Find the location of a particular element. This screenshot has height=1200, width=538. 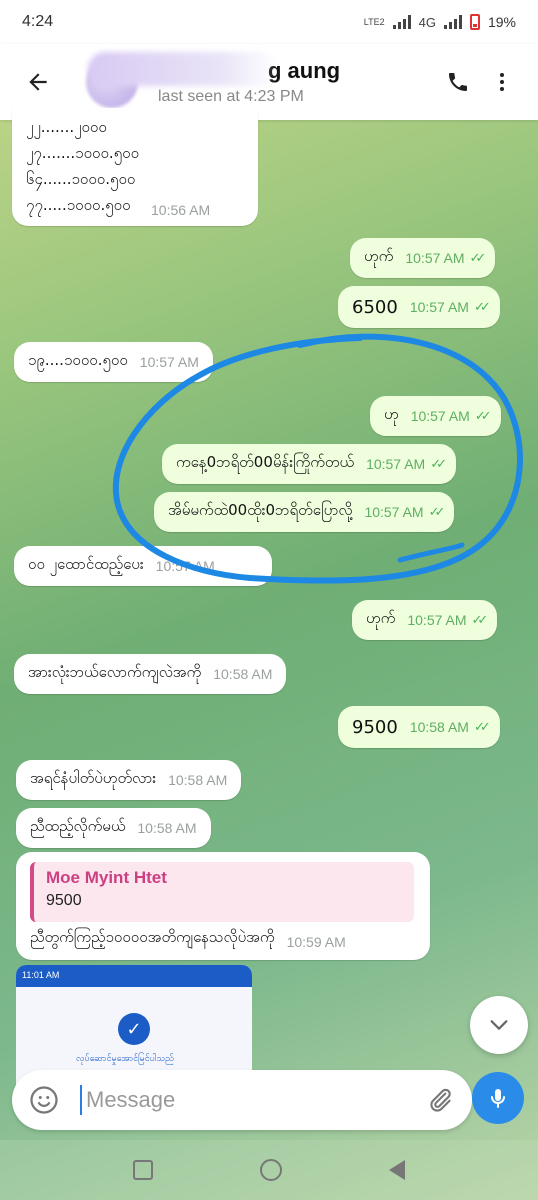

message-bubble: ဟု 10:57 AM ✓✓ is located at coordinates (435, 416).